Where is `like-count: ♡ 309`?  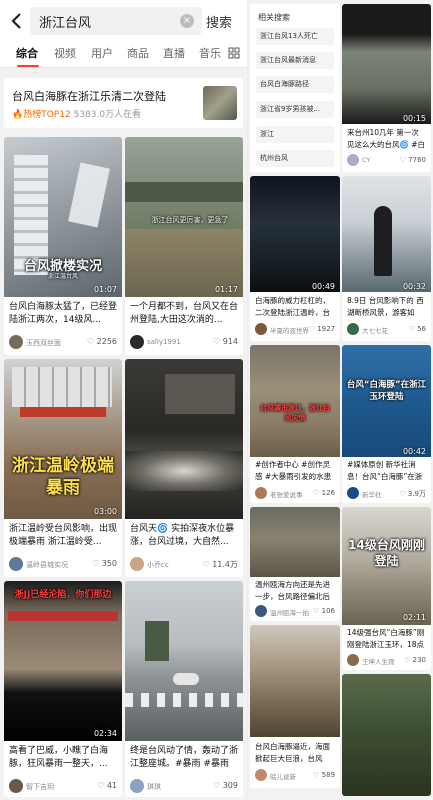 like-count: ♡ 309 is located at coordinates (225, 785).